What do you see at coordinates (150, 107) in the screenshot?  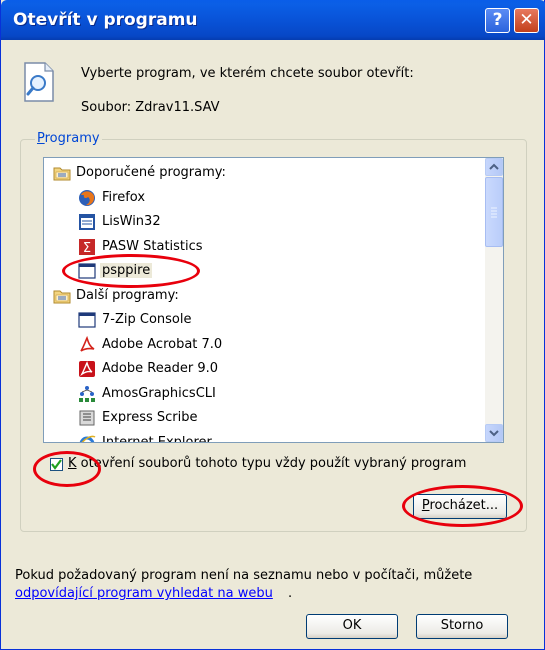 I see `file-name-label: Soubor: Zdrav11.SAV` at bounding box center [150, 107].